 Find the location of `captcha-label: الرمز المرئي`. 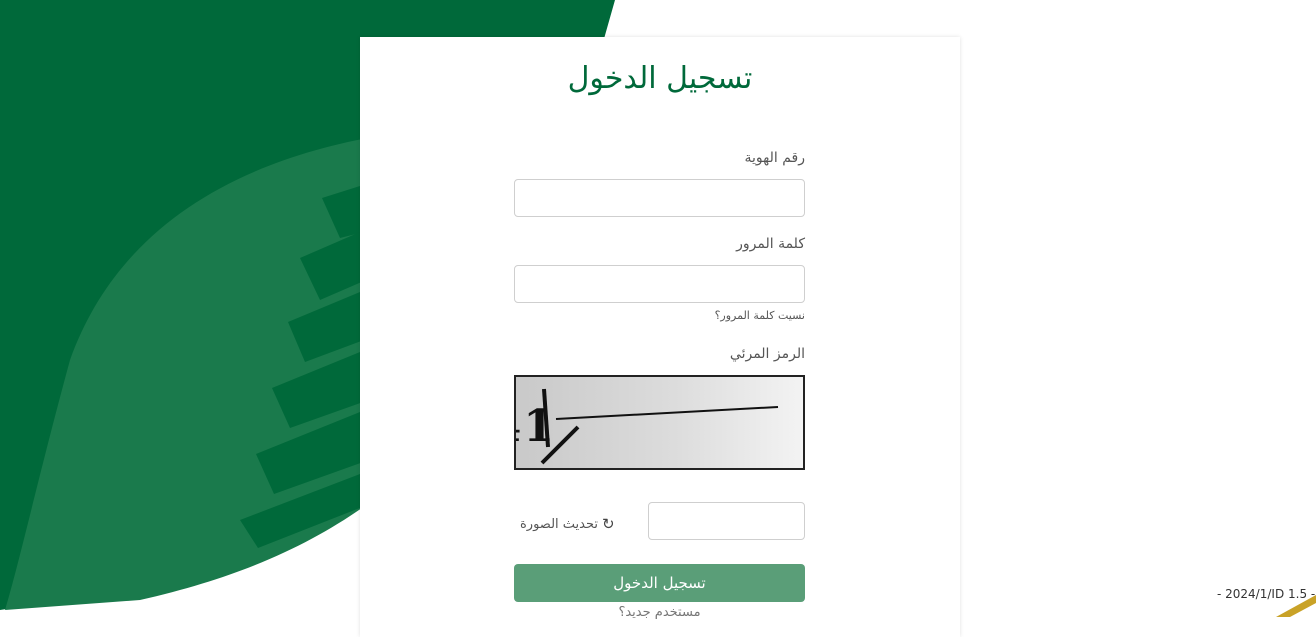

captcha-label: الرمز المرئي is located at coordinates (767, 354).